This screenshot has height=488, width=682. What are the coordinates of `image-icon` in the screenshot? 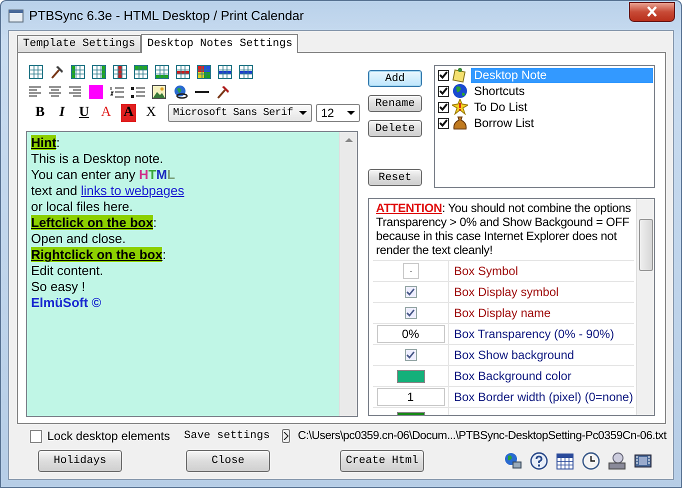 It's located at (159, 92).